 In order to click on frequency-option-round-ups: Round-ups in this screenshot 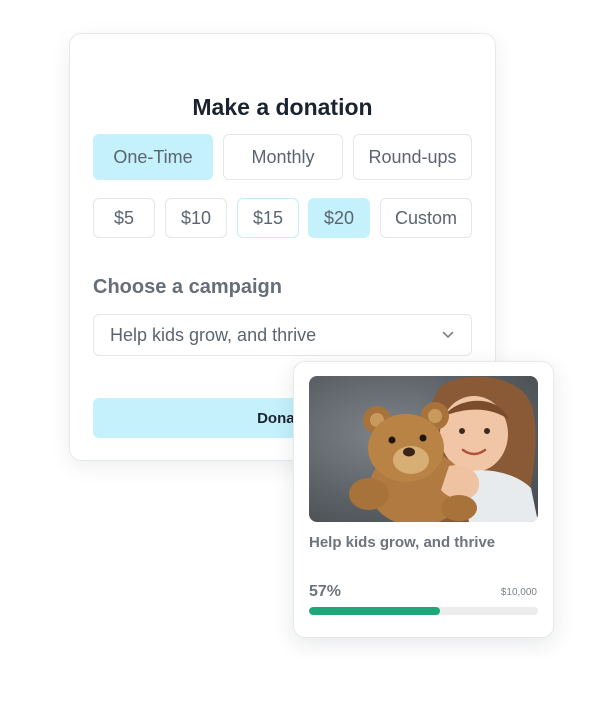, I will do `click(412, 157)`.